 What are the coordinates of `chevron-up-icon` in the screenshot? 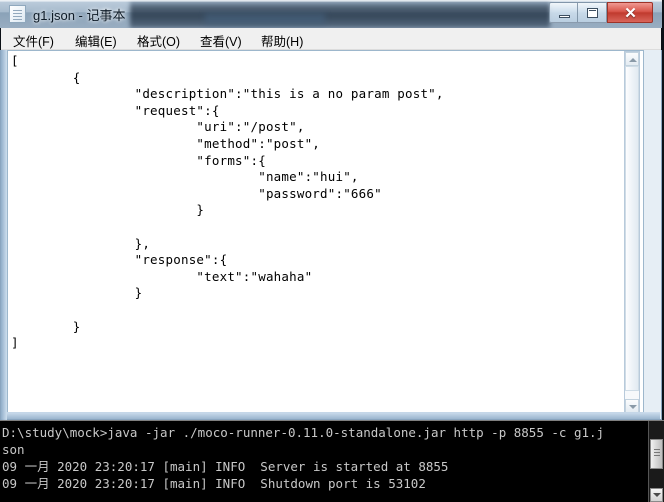 It's located at (633, 60).